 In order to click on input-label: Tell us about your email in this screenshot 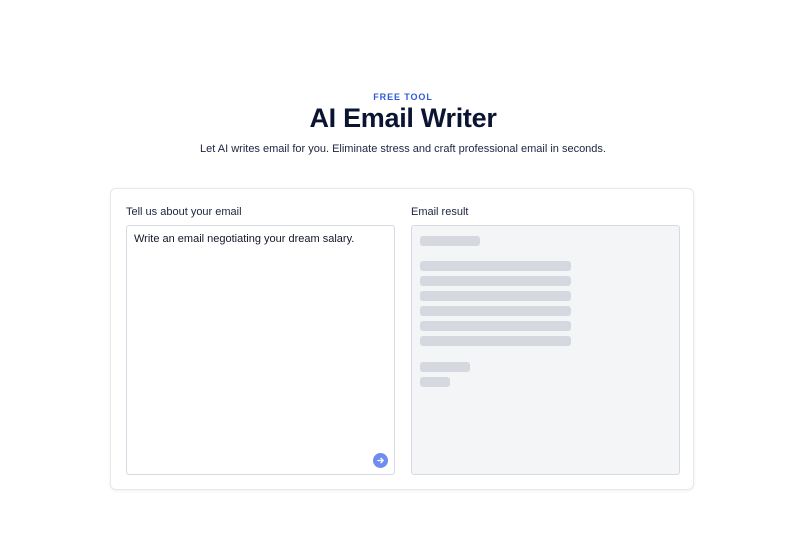, I will do `click(184, 212)`.